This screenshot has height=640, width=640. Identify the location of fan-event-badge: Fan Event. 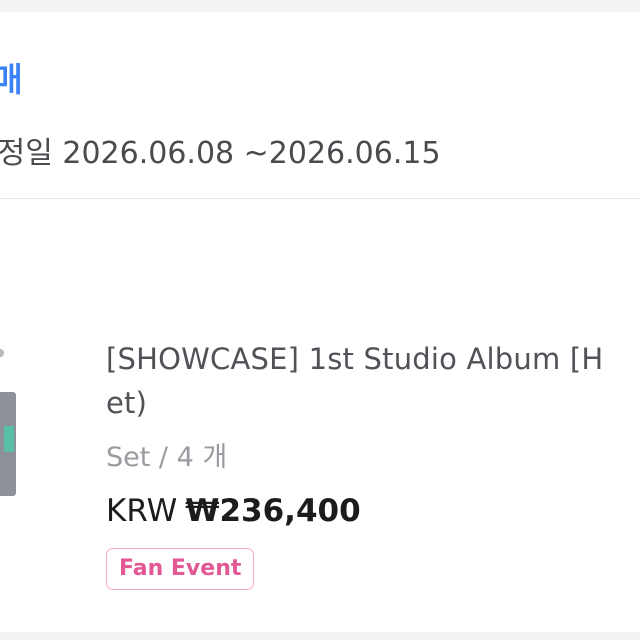
(180, 569).